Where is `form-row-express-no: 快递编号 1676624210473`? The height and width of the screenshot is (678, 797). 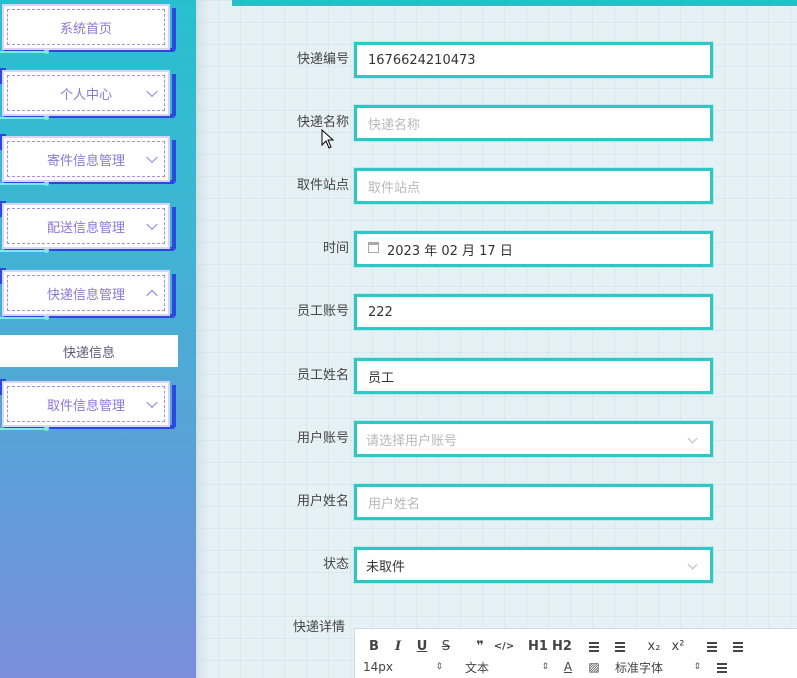
form-row-express-no: 快递编号 1676624210473 is located at coordinates (525, 60).